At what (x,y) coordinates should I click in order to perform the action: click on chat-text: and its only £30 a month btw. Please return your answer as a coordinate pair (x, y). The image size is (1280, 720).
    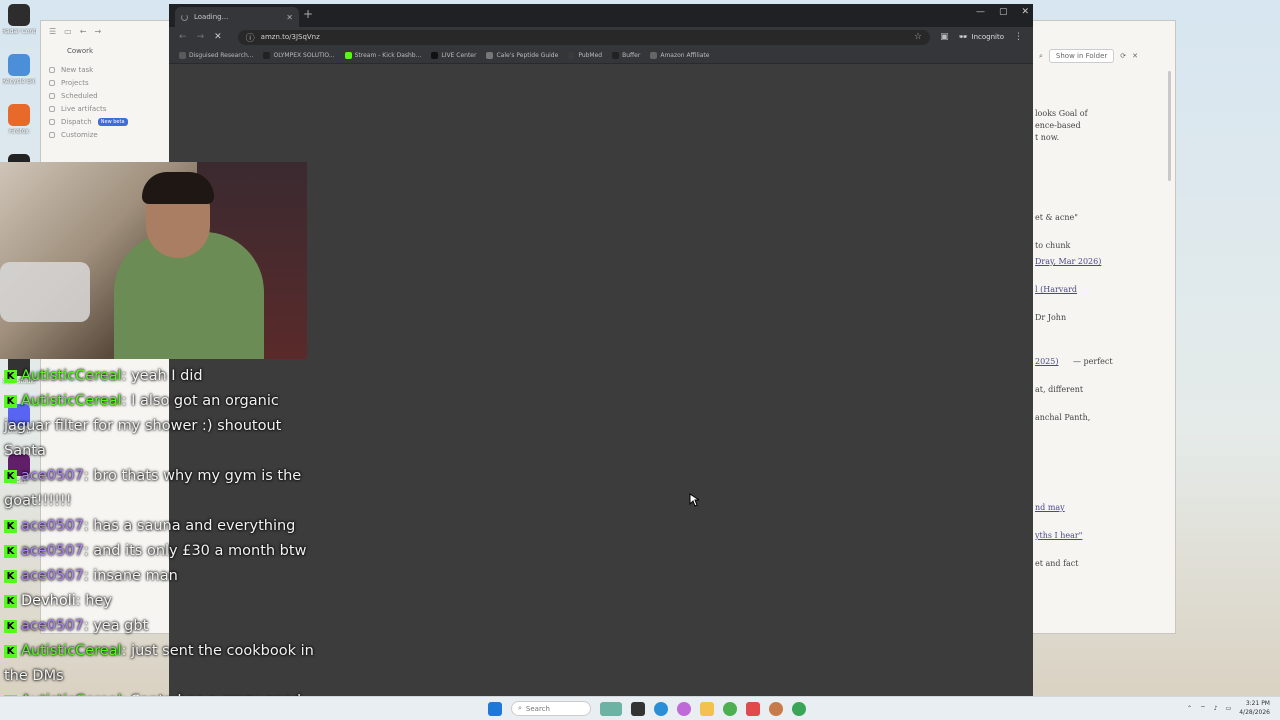
    Looking at the image, I should click on (200, 551).